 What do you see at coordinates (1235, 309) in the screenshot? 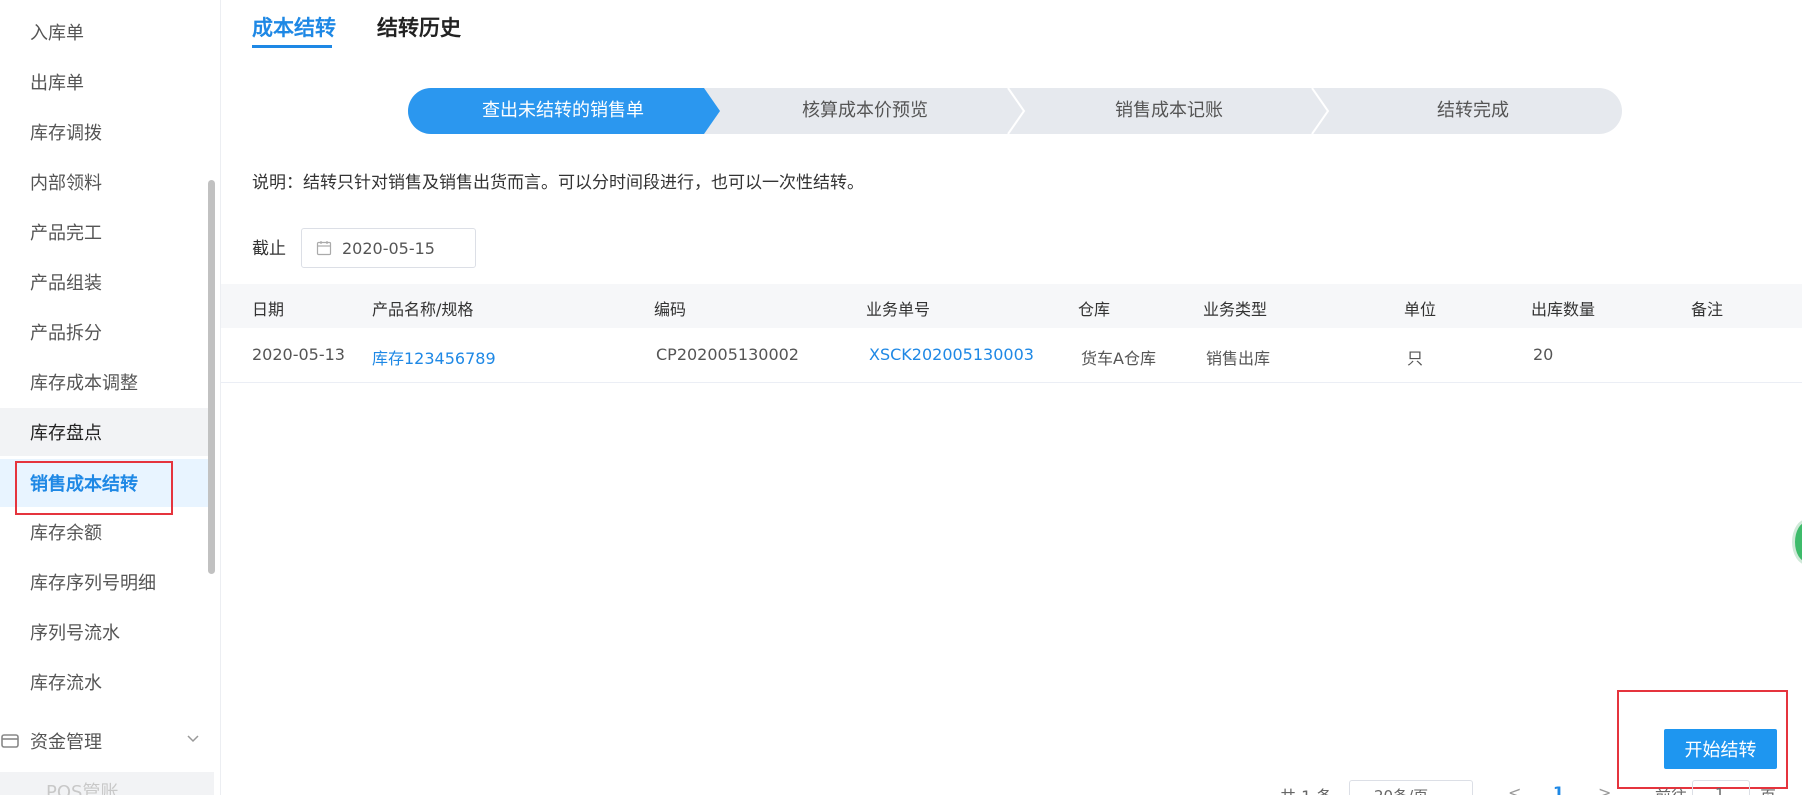
I see `col-biz-type: 业务类型` at bounding box center [1235, 309].